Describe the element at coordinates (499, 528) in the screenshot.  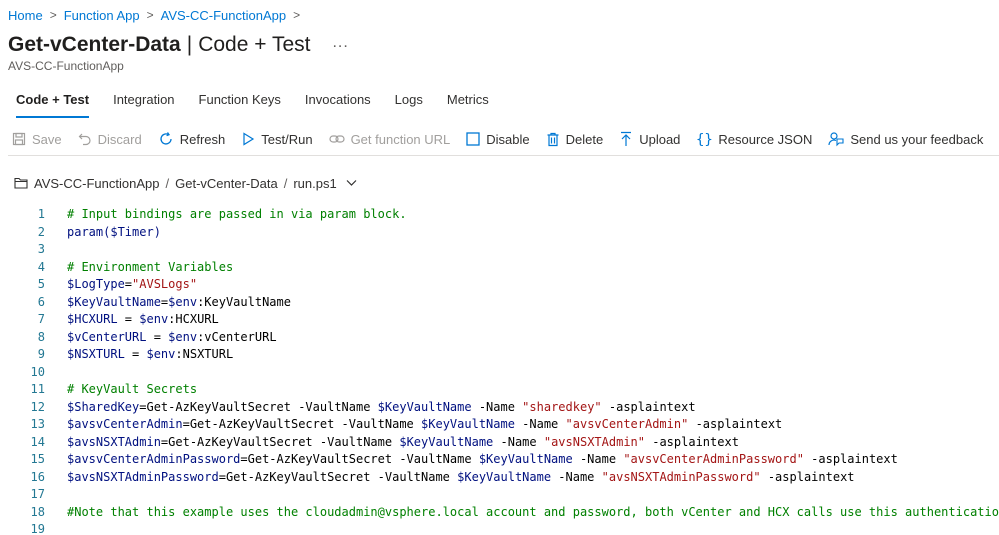
I see `code-line: 19` at that location.